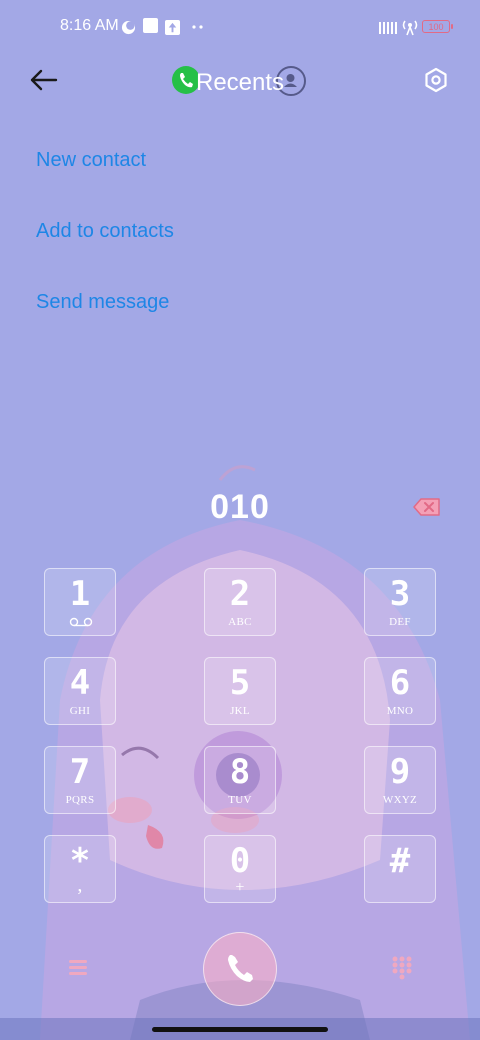 The width and height of the screenshot is (480, 1040). Describe the element at coordinates (80, 683) in the screenshot. I see `key-digit: 4` at that location.